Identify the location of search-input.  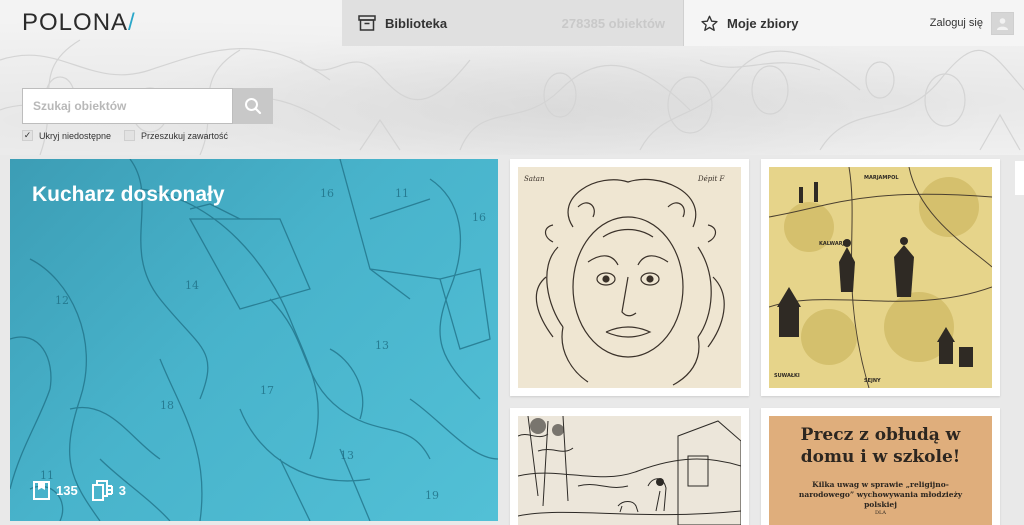
(127, 106).